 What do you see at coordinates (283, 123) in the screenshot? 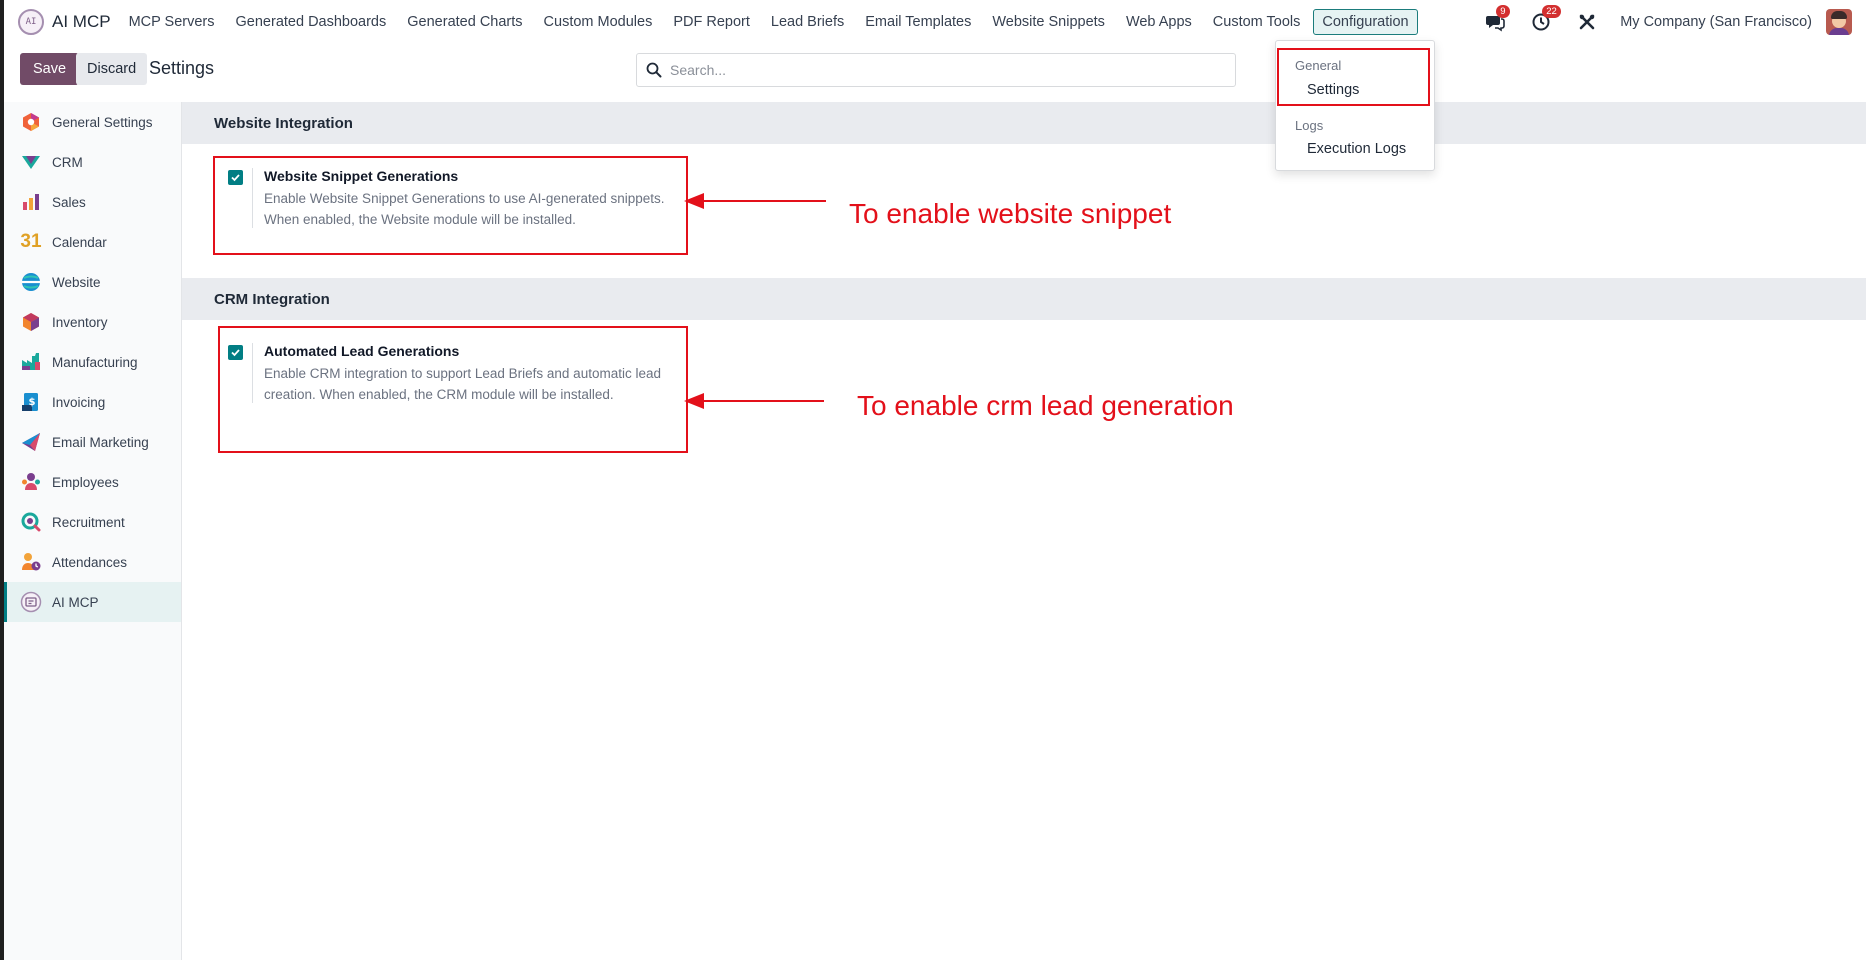
I see `section-title: Website Integration` at bounding box center [283, 123].